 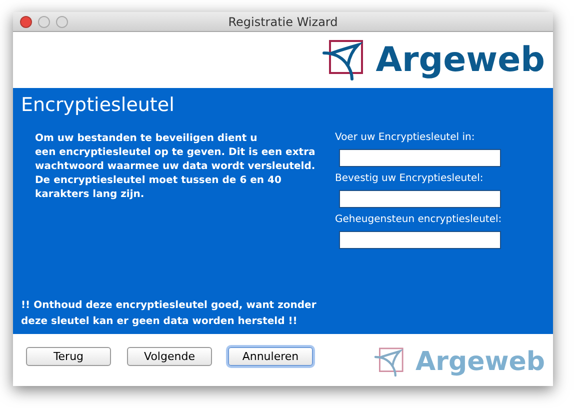 What do you see at coordinates (169, 356) in the screenshot?
I see `dialog-button: Volgende` at bounding box center [169, 356].